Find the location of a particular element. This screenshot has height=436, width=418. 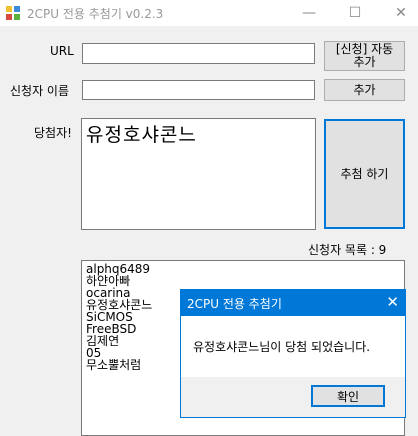

winner-label: 당첨자! is located at coordinates (53, 133).